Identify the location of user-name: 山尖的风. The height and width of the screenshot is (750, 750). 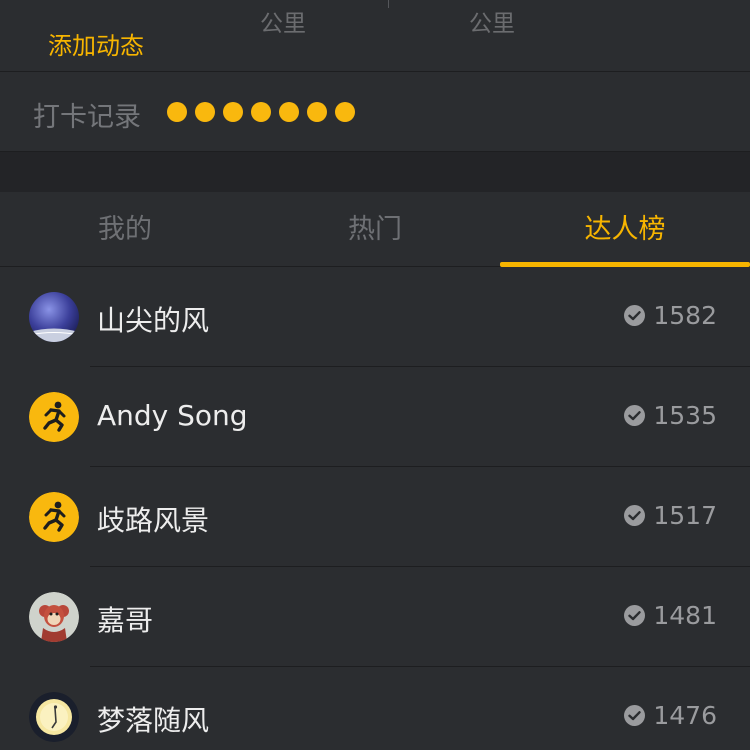
(153, 320).